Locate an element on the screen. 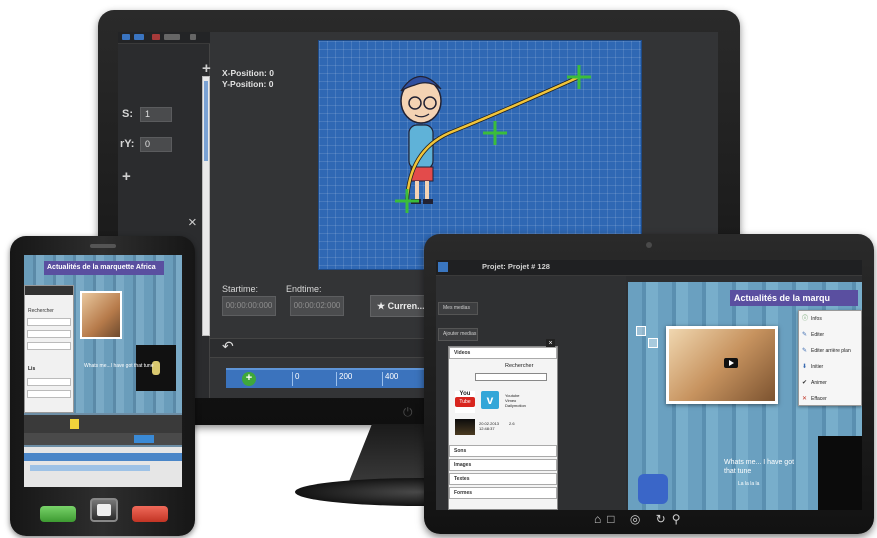  timeline-track is located at coordinates (90, 468).